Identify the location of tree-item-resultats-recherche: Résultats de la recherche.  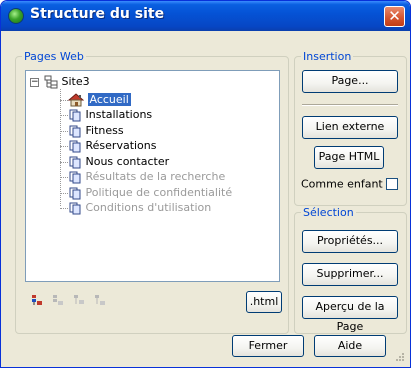
(146, 176).